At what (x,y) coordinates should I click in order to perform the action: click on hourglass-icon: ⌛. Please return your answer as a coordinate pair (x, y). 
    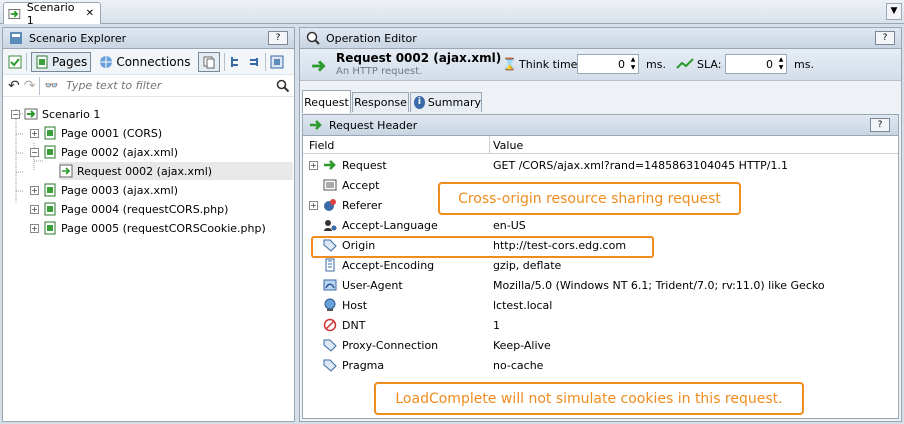
    Looking at the image, I should click on (509, 64).